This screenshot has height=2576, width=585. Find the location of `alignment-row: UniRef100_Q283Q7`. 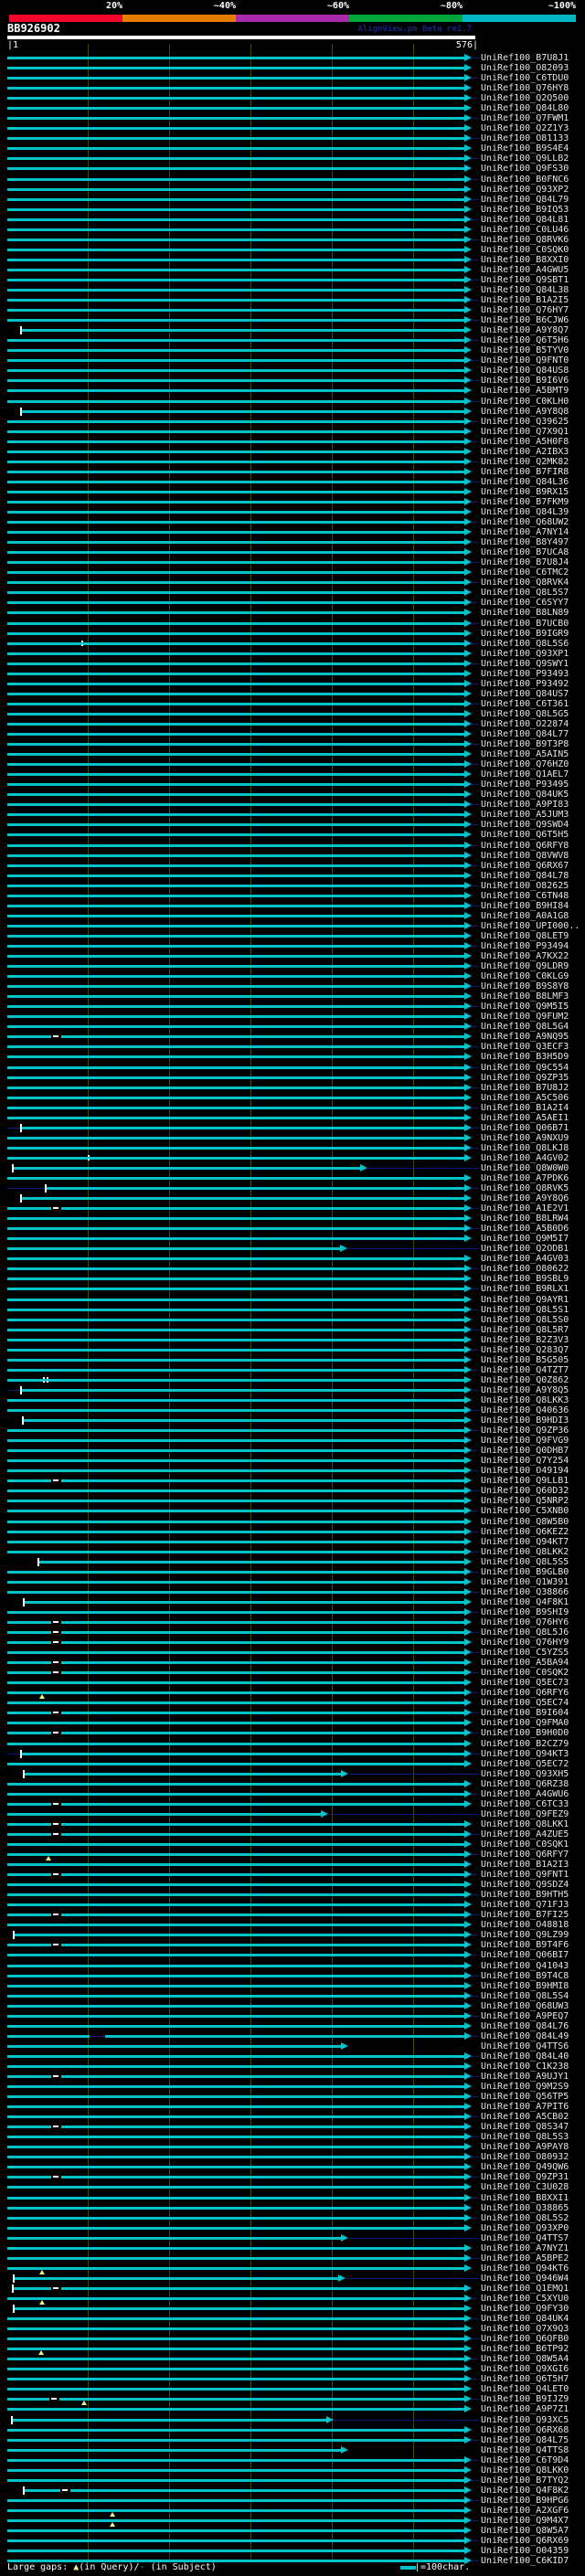

alignment-row: UniRef100_Q283Q7 is located at coordinates (293, 1349).